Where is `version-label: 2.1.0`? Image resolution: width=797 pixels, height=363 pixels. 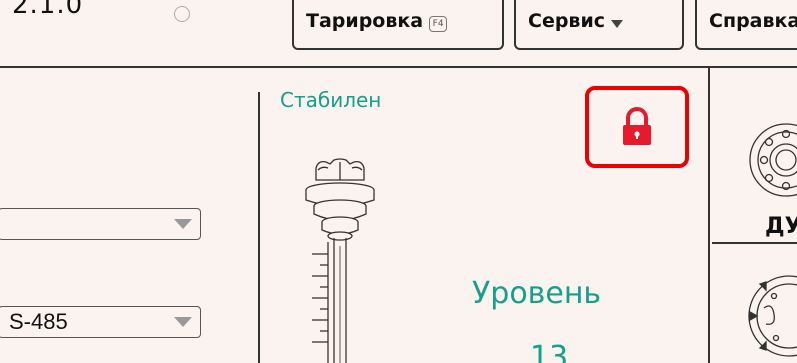
version-label: 2.1.0 is located at coordinates (48, 10).